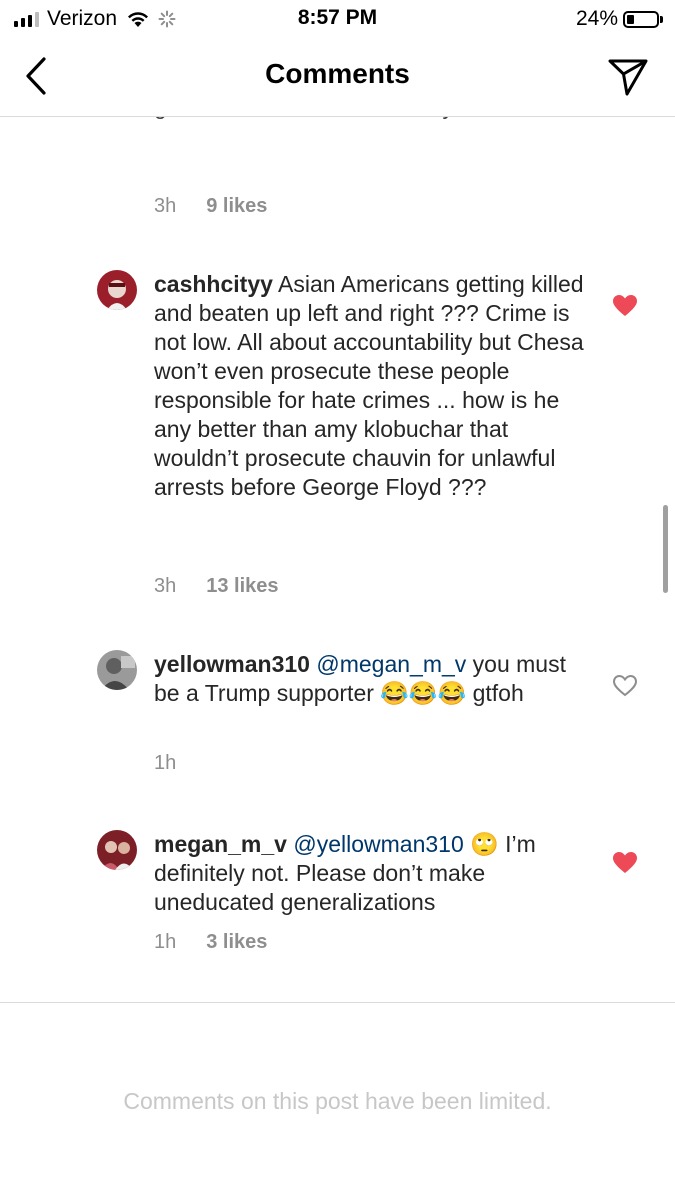 The image size is (675, 1200). I want to click on comment-meta: 3h 9 likes, so click(210, 206).